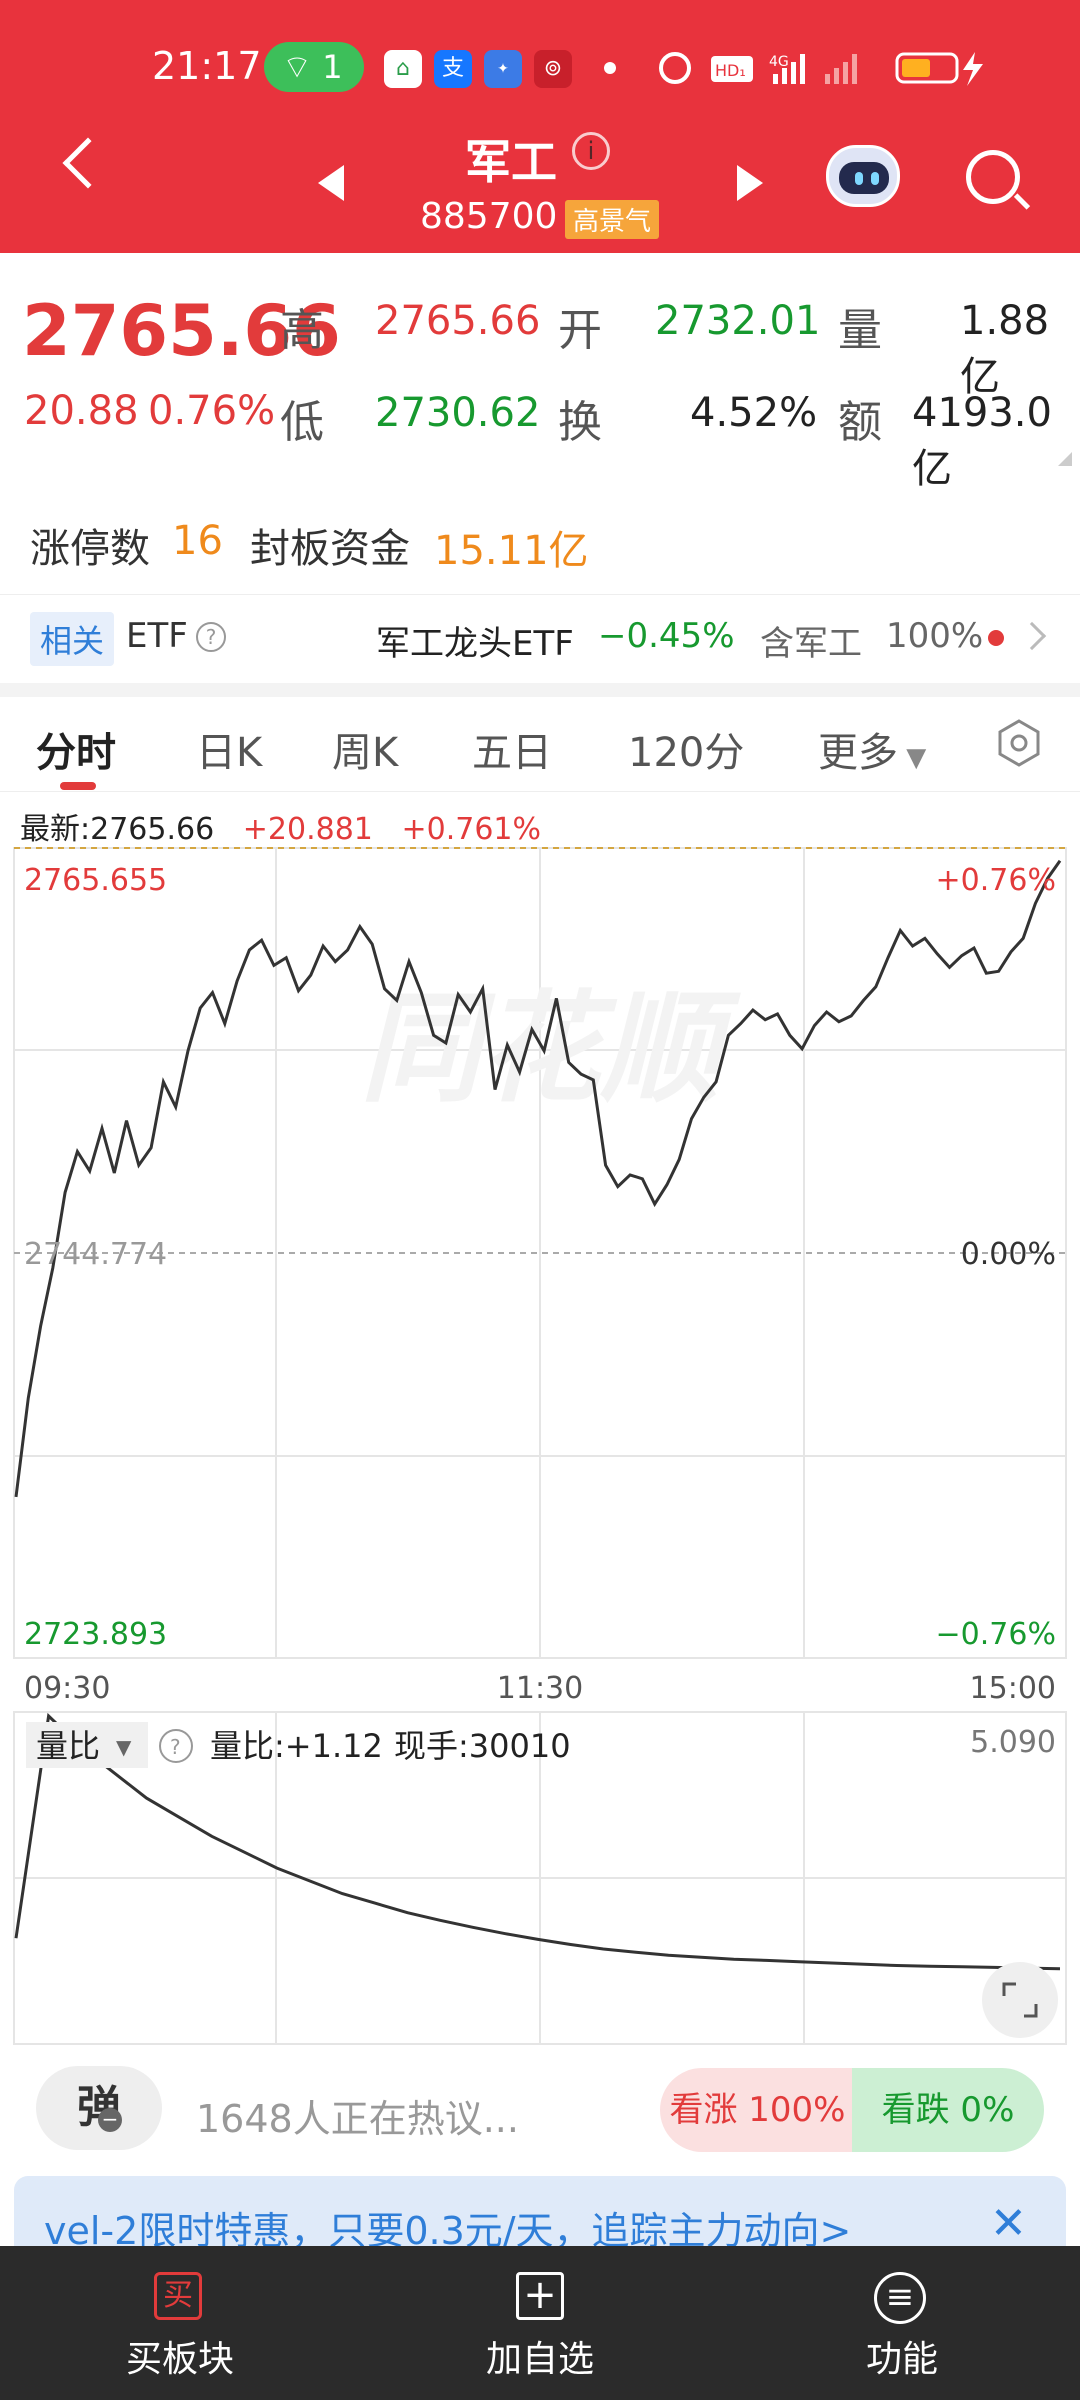  What do you see at coordinates (81, 411) in the screenshot?
I see `price-change: 20.88` at bounding box center [81, 411].